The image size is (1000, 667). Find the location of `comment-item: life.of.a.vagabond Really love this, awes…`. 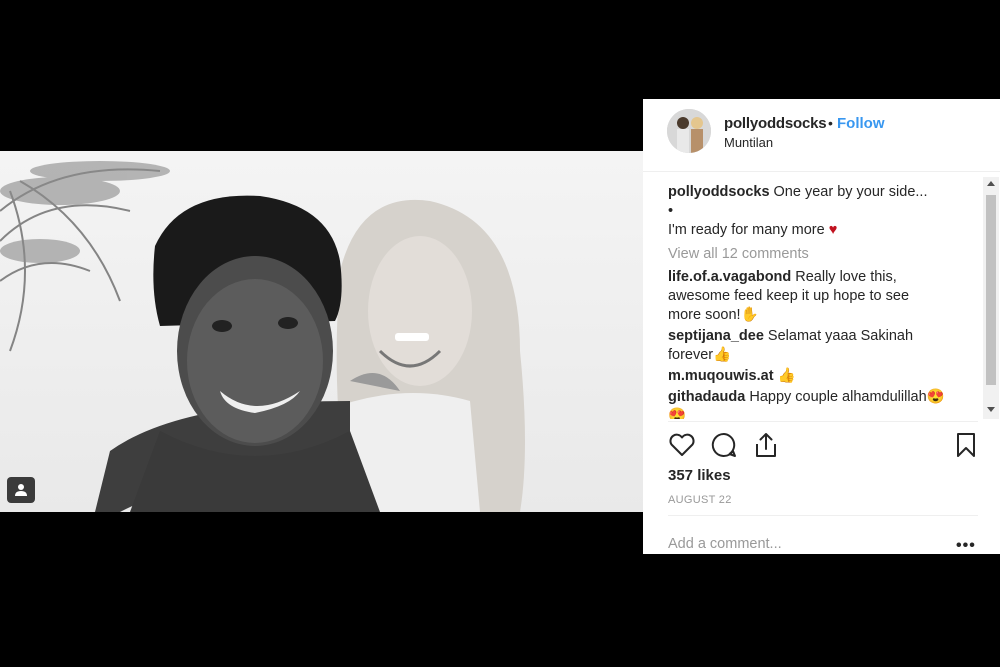

comment-item: life.of.a.vagabond Really love this, awes… is located at coordinates (818, 296).